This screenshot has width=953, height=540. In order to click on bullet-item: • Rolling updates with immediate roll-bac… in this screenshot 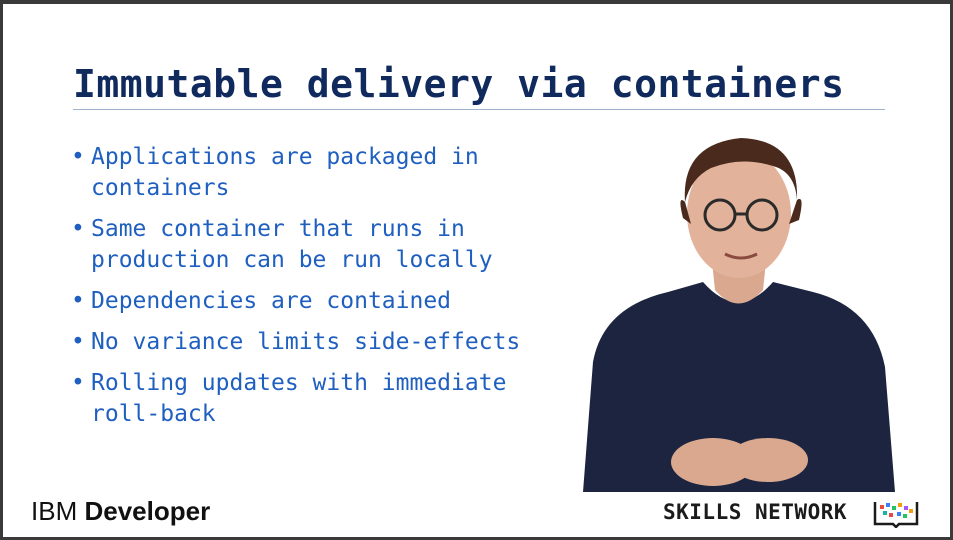, I will do `click(326, 399)`.